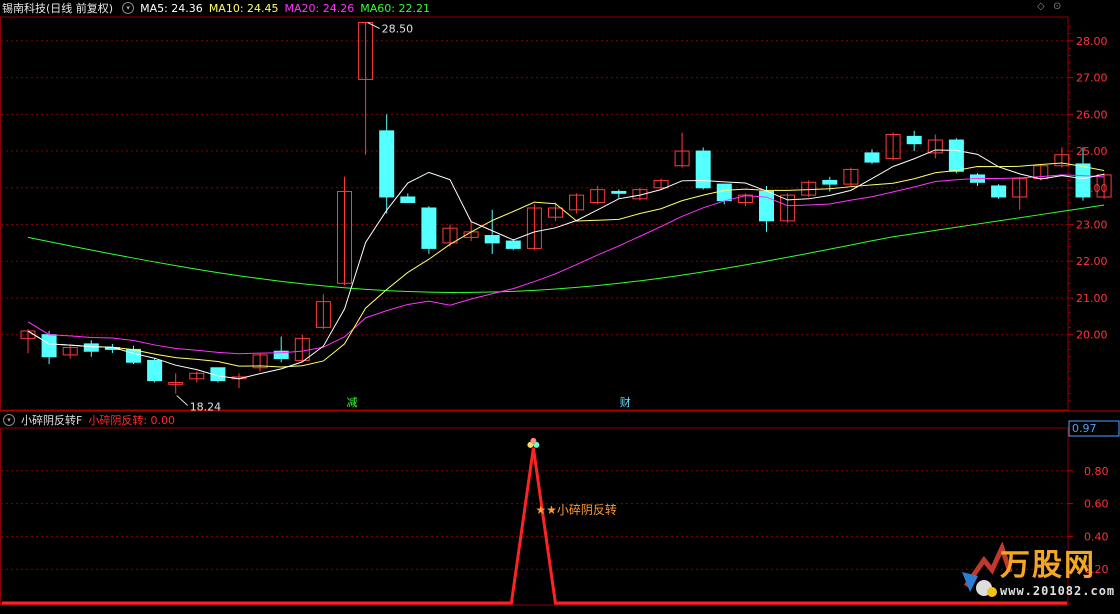  Describe the element at coordinates (171, 8) in the screenshot. I see `ma5-label: MA5: 24.36` at that location.